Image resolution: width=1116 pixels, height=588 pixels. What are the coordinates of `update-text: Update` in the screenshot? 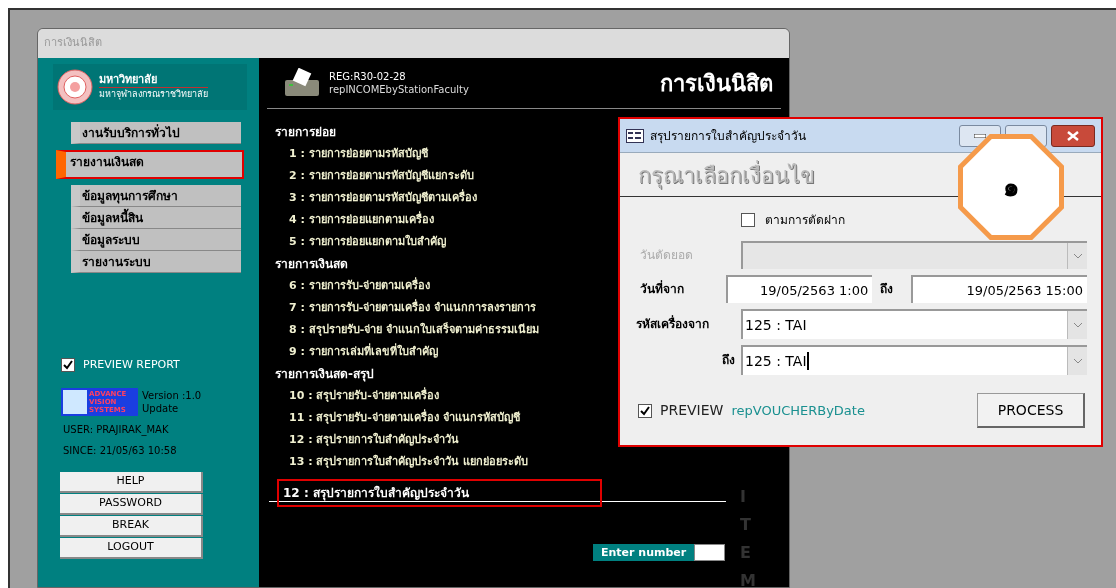 It's located at (161, 408).